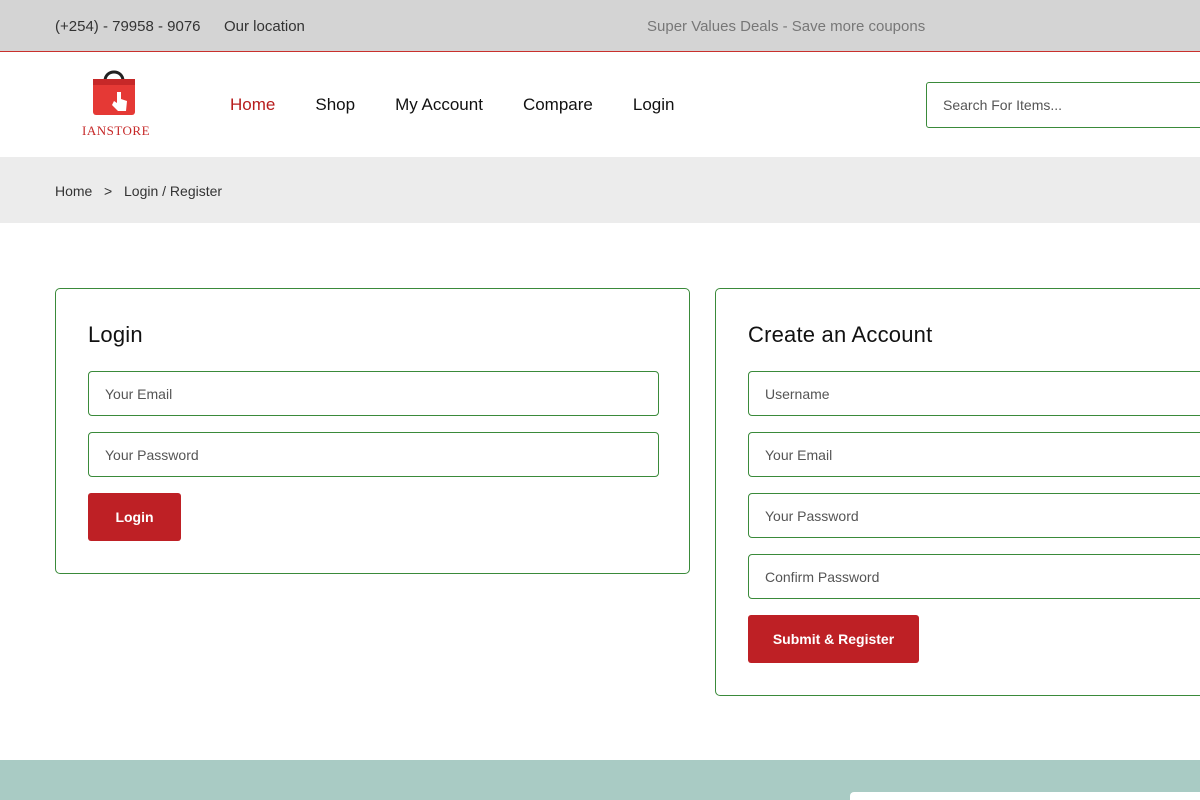 The image size is (1200, 800). What do you see at coordinates (373, 393) in the screenshot?
I see `login-email-field` at bounding box center [373, 393].